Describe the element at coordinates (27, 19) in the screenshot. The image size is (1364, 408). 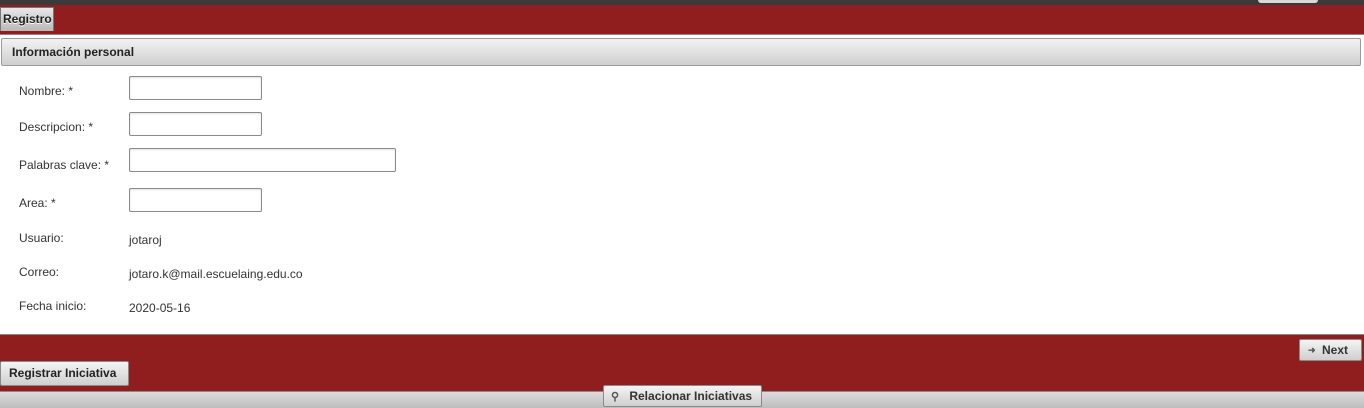
I see `tab-registro: Registro` at that location.